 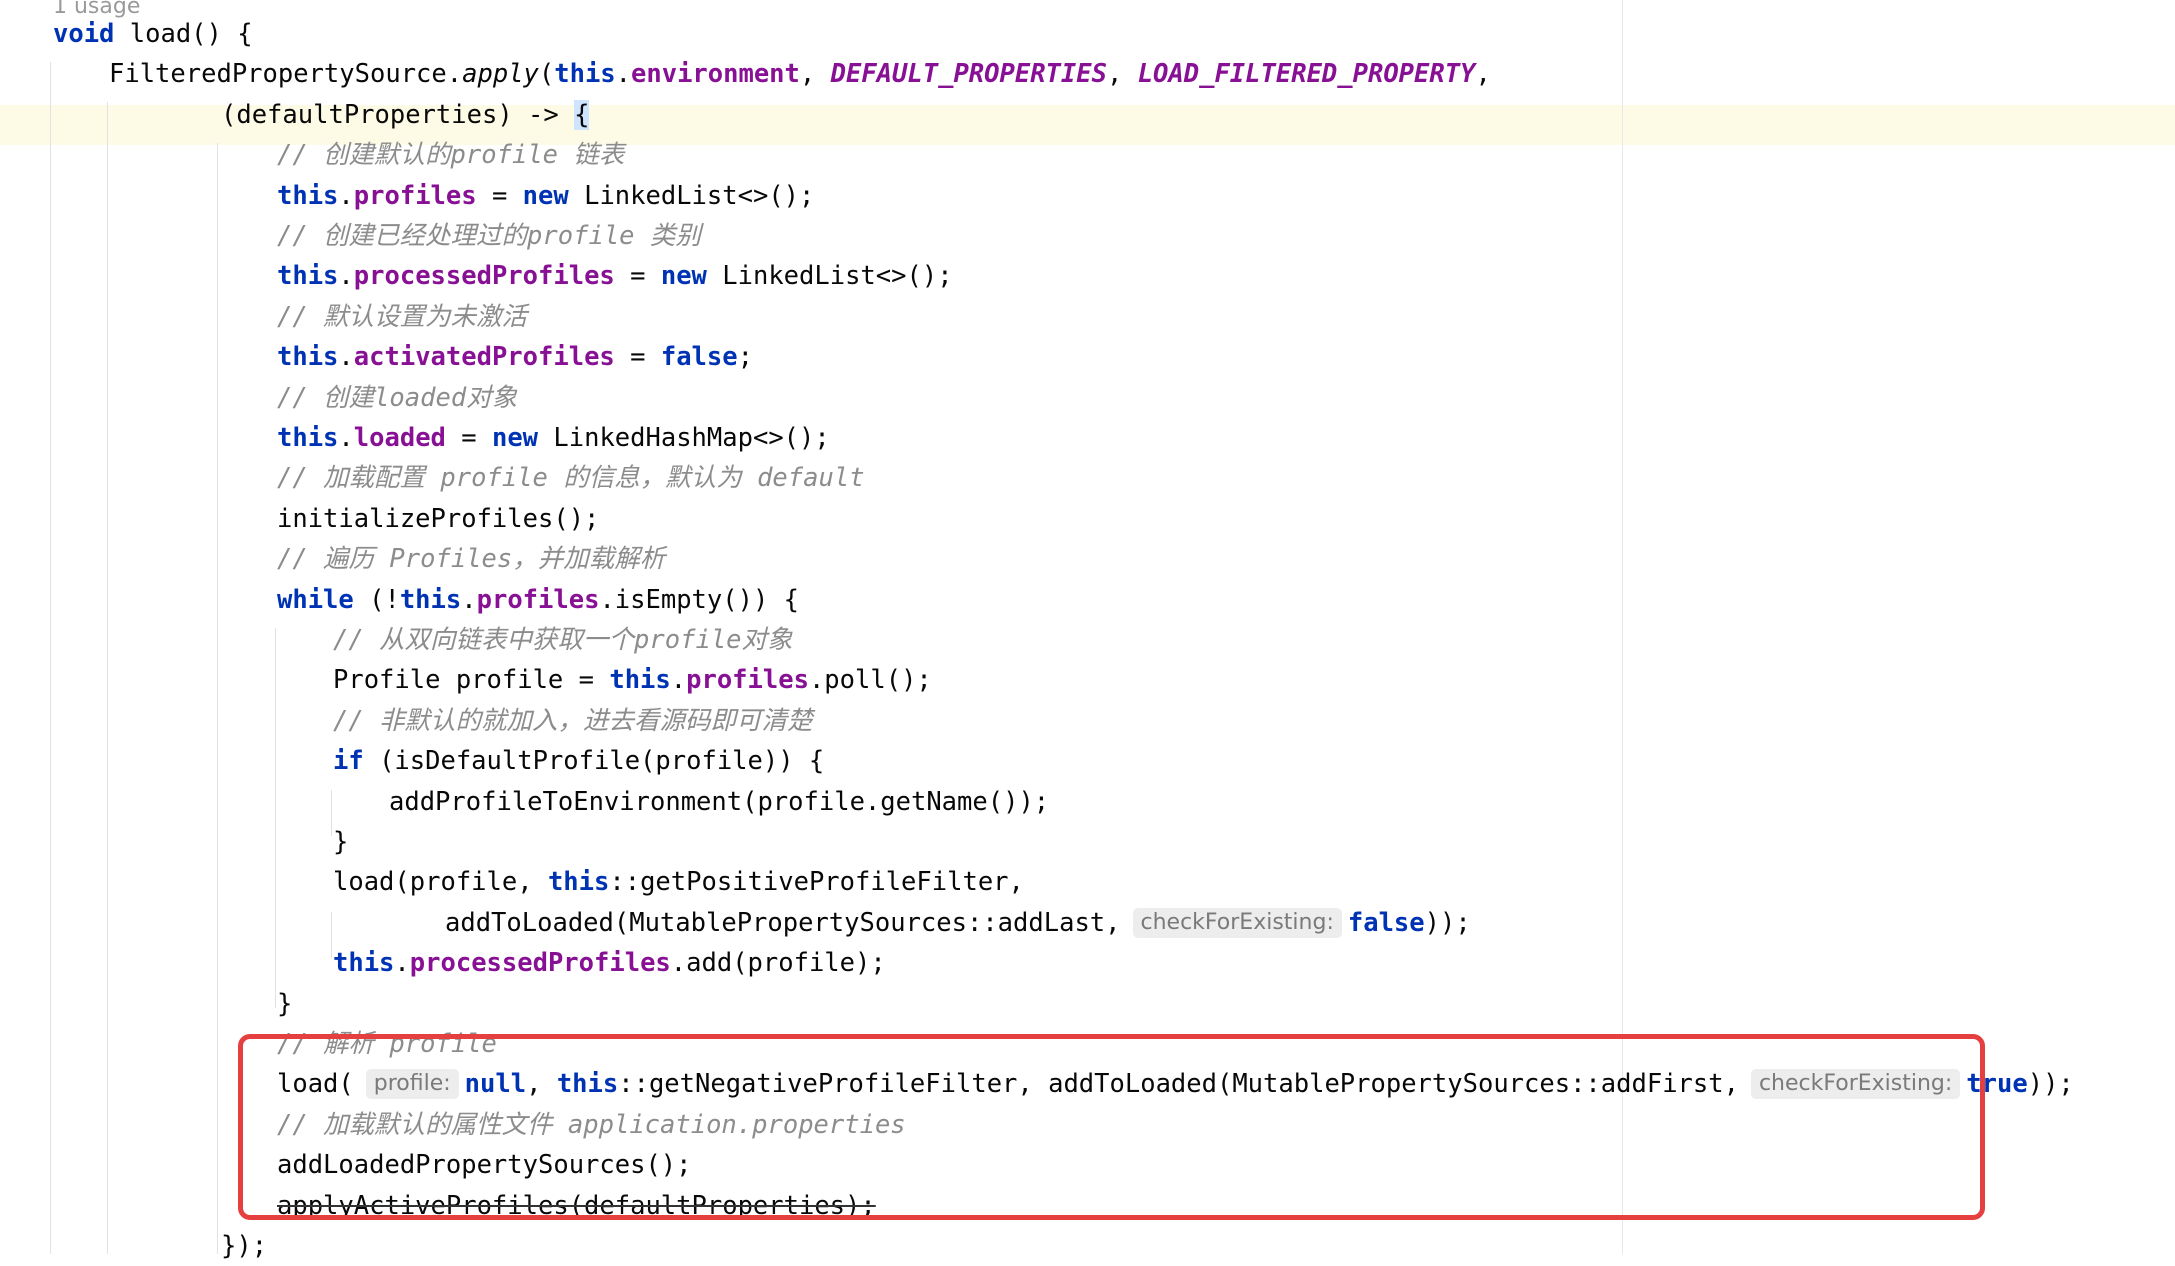 I want to click on code-line: });, so click(x=244, y=1246).